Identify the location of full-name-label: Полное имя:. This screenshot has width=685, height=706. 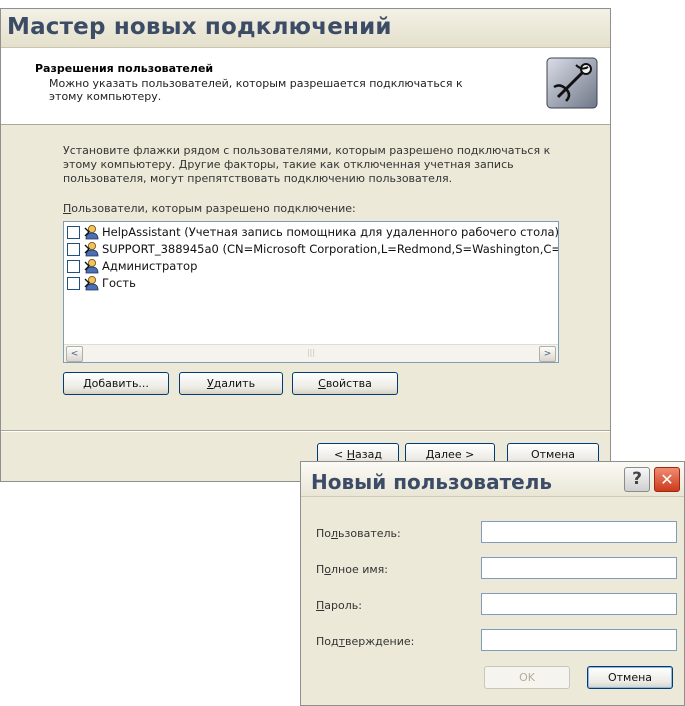
(352, 569).